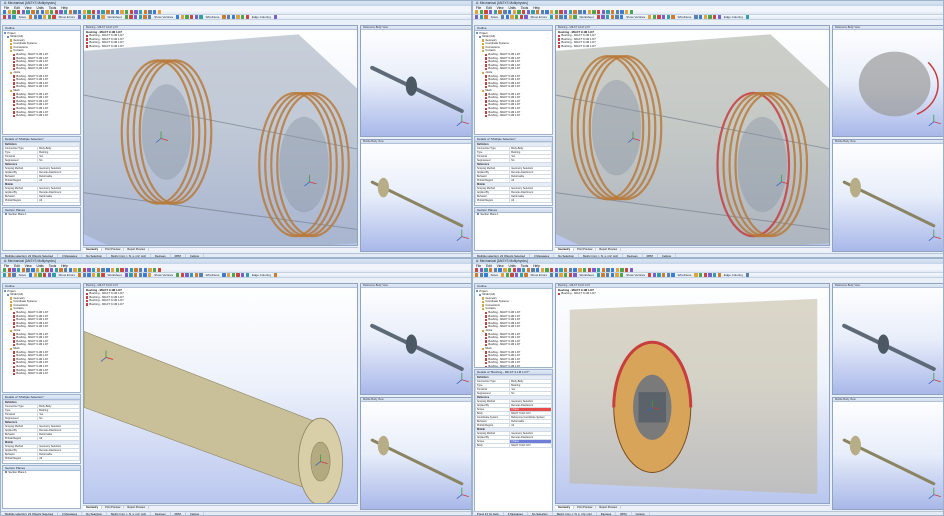 The image size is (944, 516). I want to click on toolbar-label: Show Vertices, so click(635, 17).